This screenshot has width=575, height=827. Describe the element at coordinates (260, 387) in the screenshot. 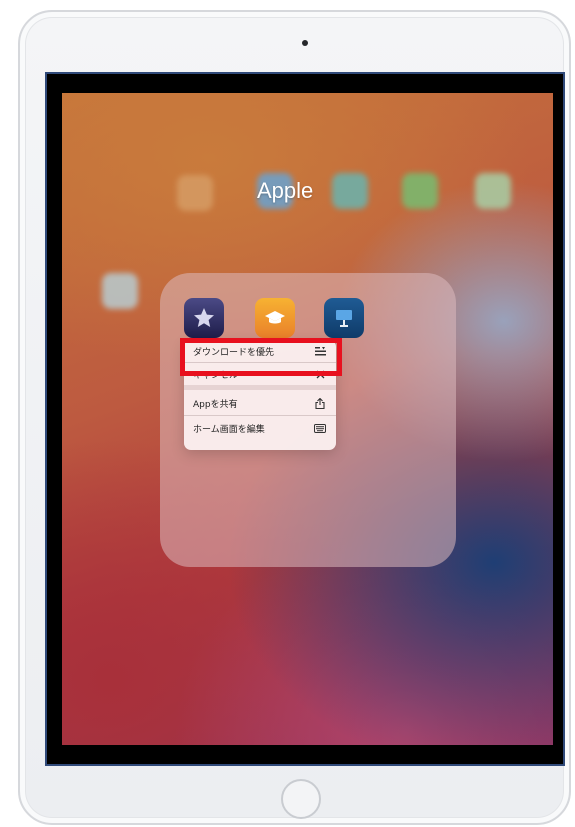

I see `menu-group-divider` at that location.